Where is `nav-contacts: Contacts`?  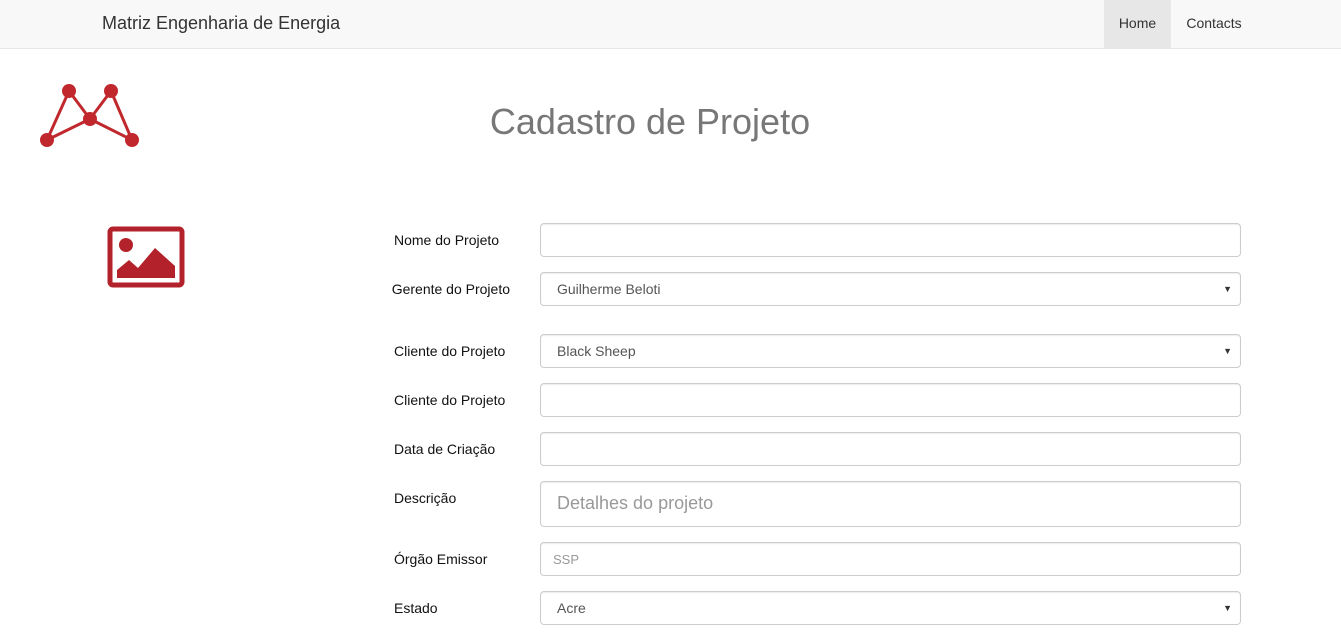 nav-contacts: Contacts is located at coordinates (1214, 24).